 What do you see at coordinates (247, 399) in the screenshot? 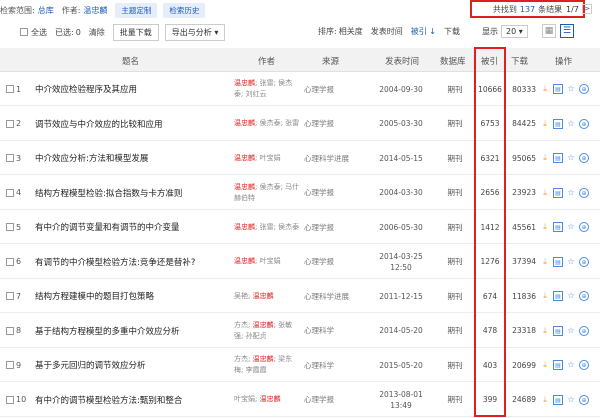
I see `author-name: 叶宝娟;` at bounding box center [247, 399].